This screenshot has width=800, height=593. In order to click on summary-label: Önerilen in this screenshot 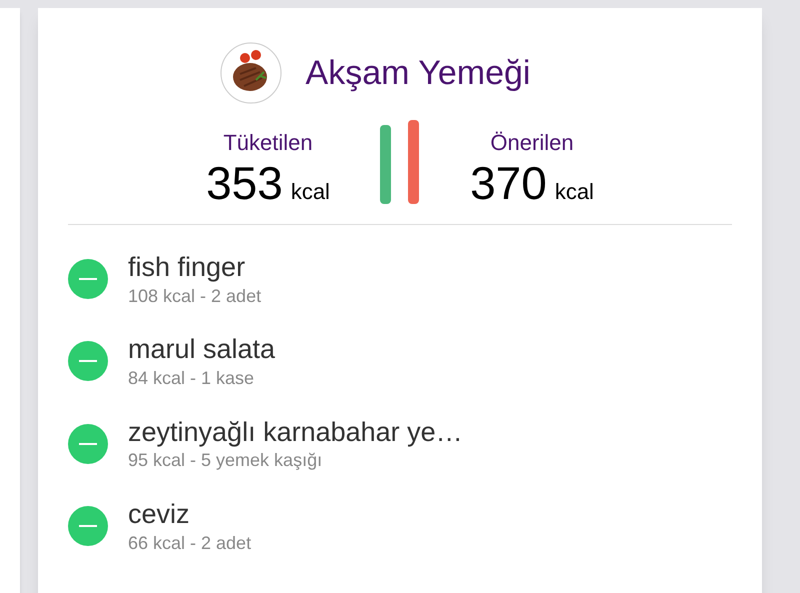, I will do `click(532, 142)`.